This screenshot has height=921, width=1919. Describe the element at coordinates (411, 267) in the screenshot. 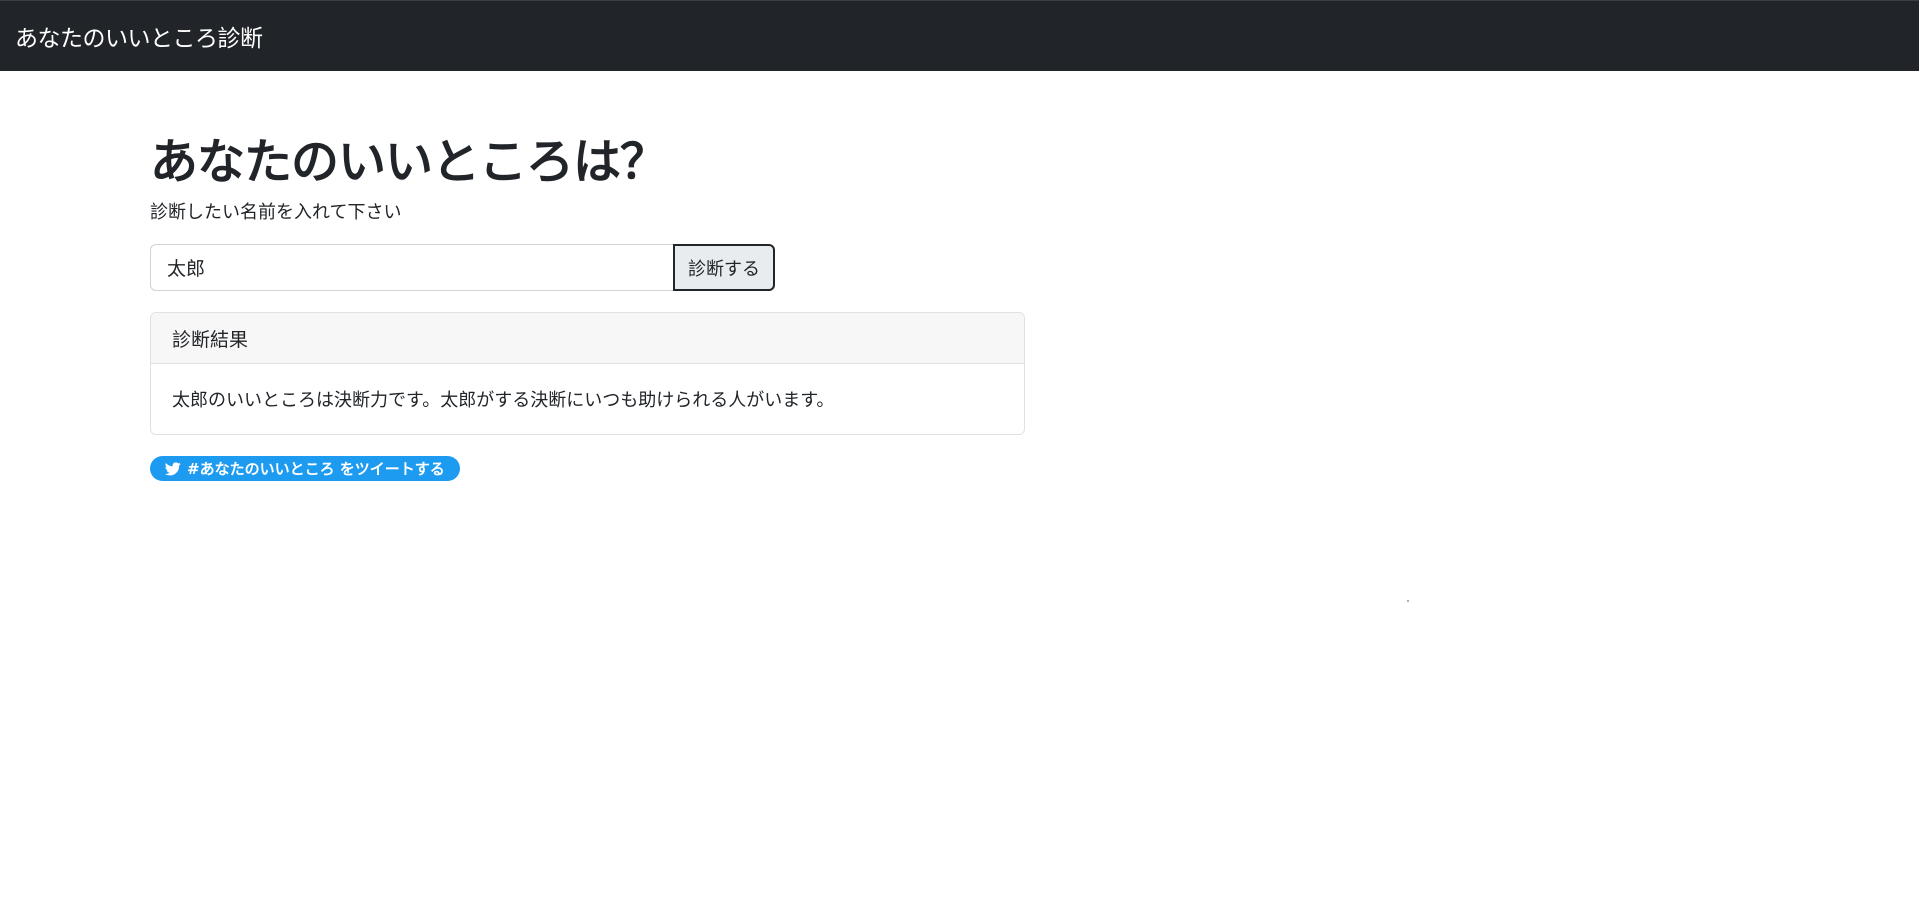

I see `name-input` at that location.